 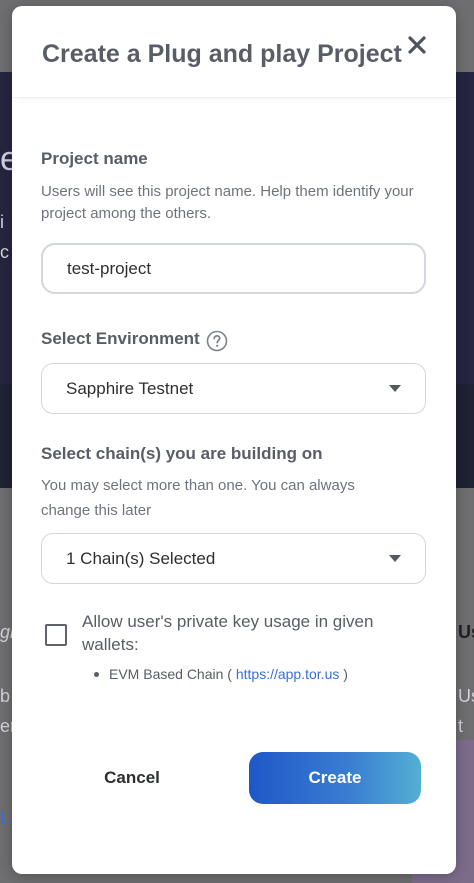 What do you see at coordinates (182, 453) in the screenshot?
I see `chains-label: Select chain(s) you are building on` at bounding box center [182, 453].